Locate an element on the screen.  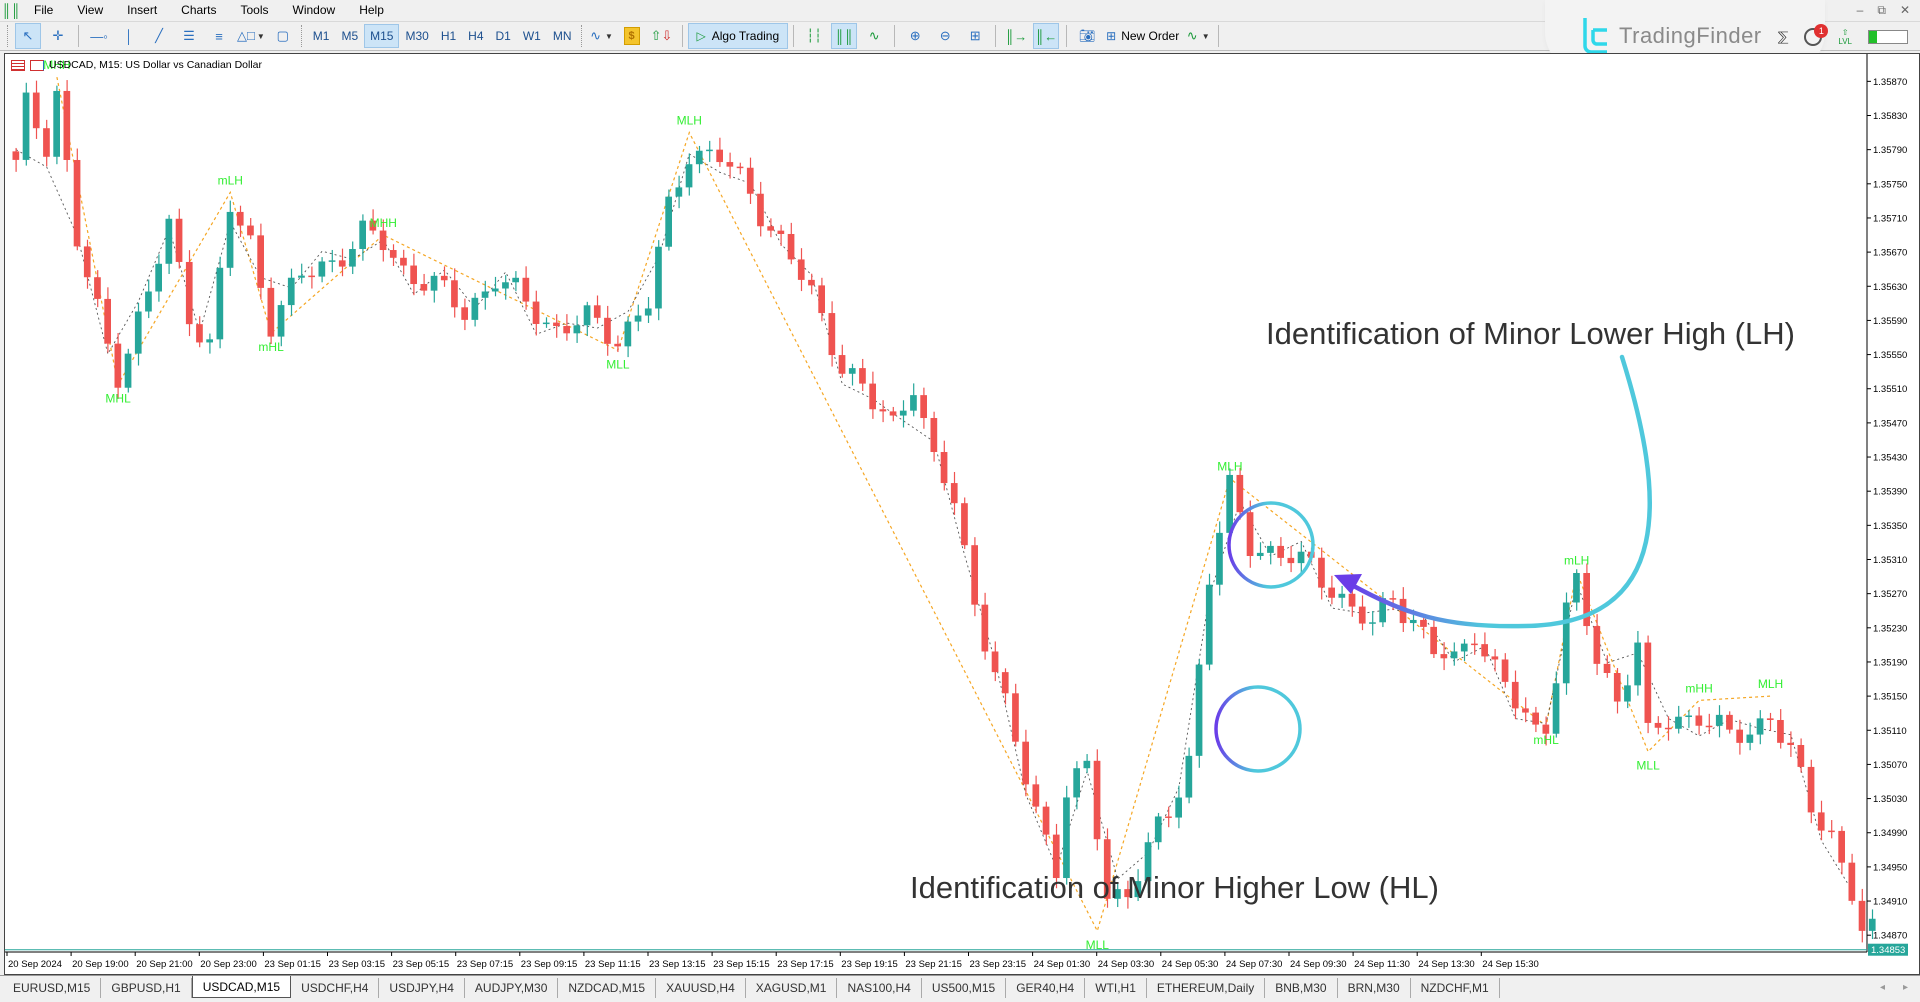
chart-tab: US500,M15 is located at coordinates (964, 988).